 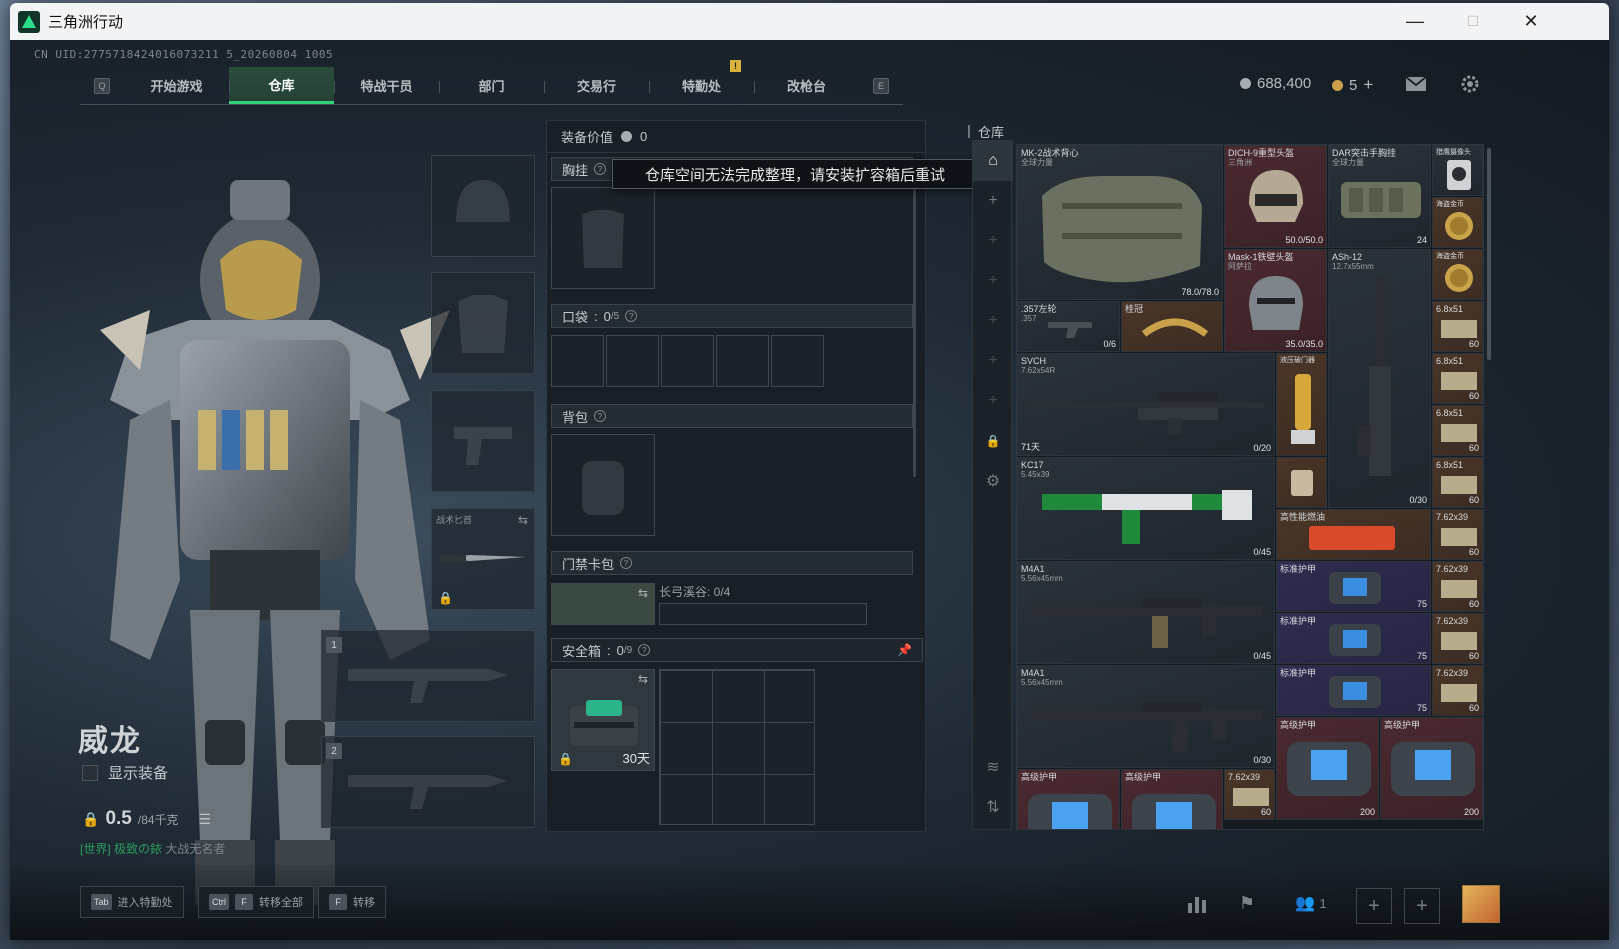 I want to click on enter-special-office-button: Tab 进入特勤处, so click(x=132, y=902).